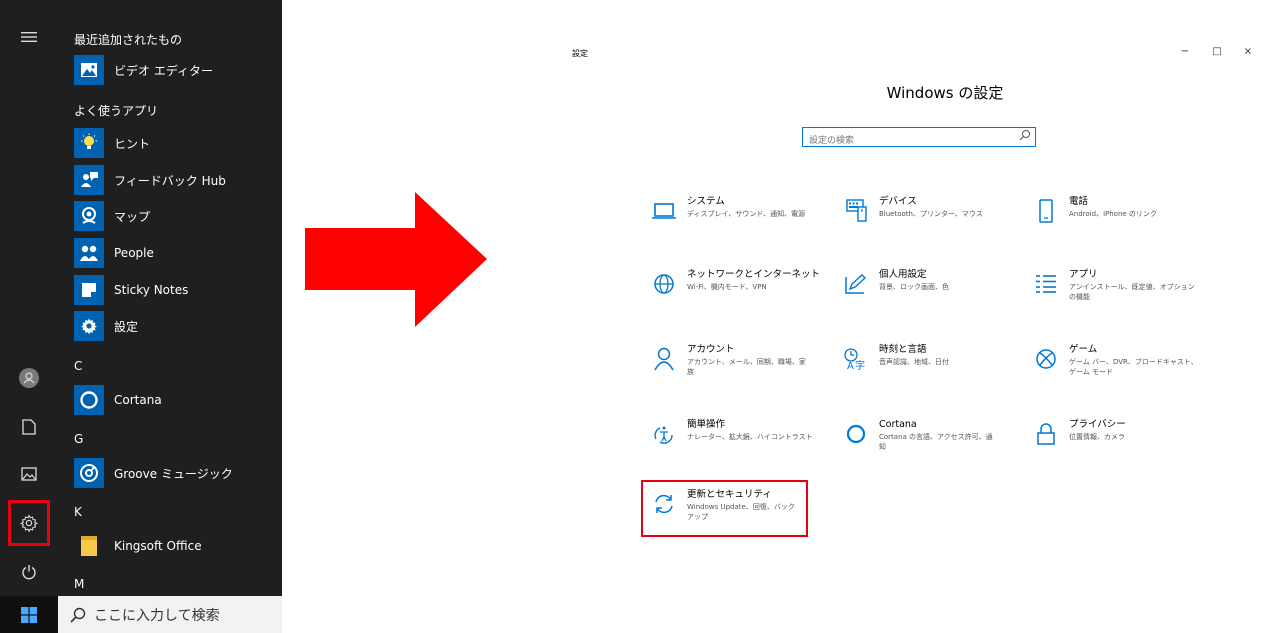 The height and width of the screenshot is (633, 1266). I want to click on svg-text: A, so click(850, 366).